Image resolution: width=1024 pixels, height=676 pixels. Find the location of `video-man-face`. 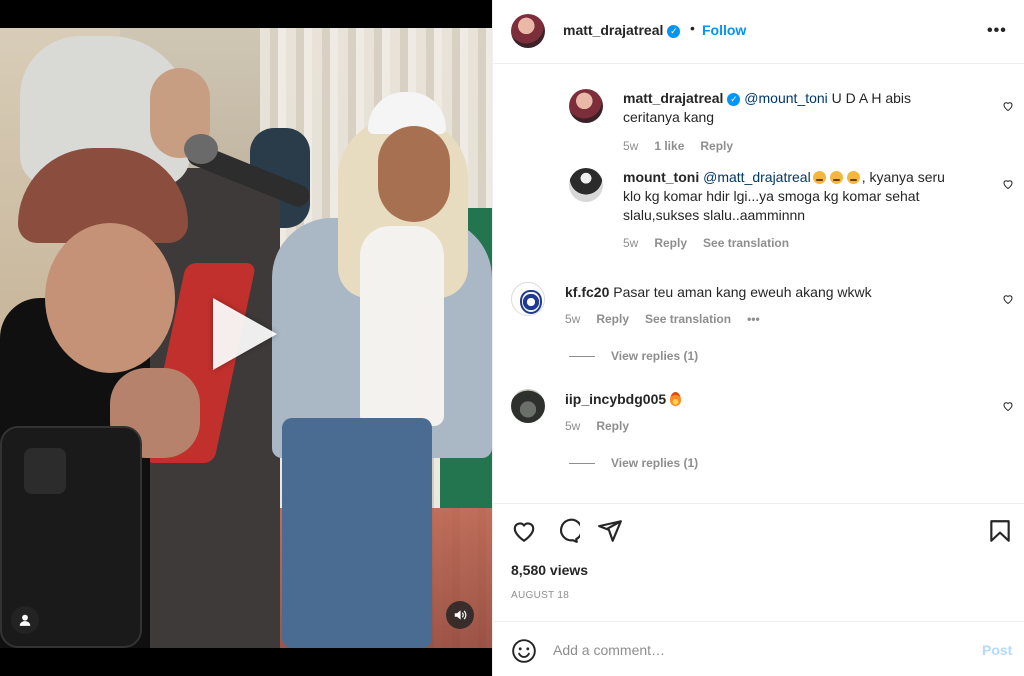

video-man-face is located at coordinates (414, 174).